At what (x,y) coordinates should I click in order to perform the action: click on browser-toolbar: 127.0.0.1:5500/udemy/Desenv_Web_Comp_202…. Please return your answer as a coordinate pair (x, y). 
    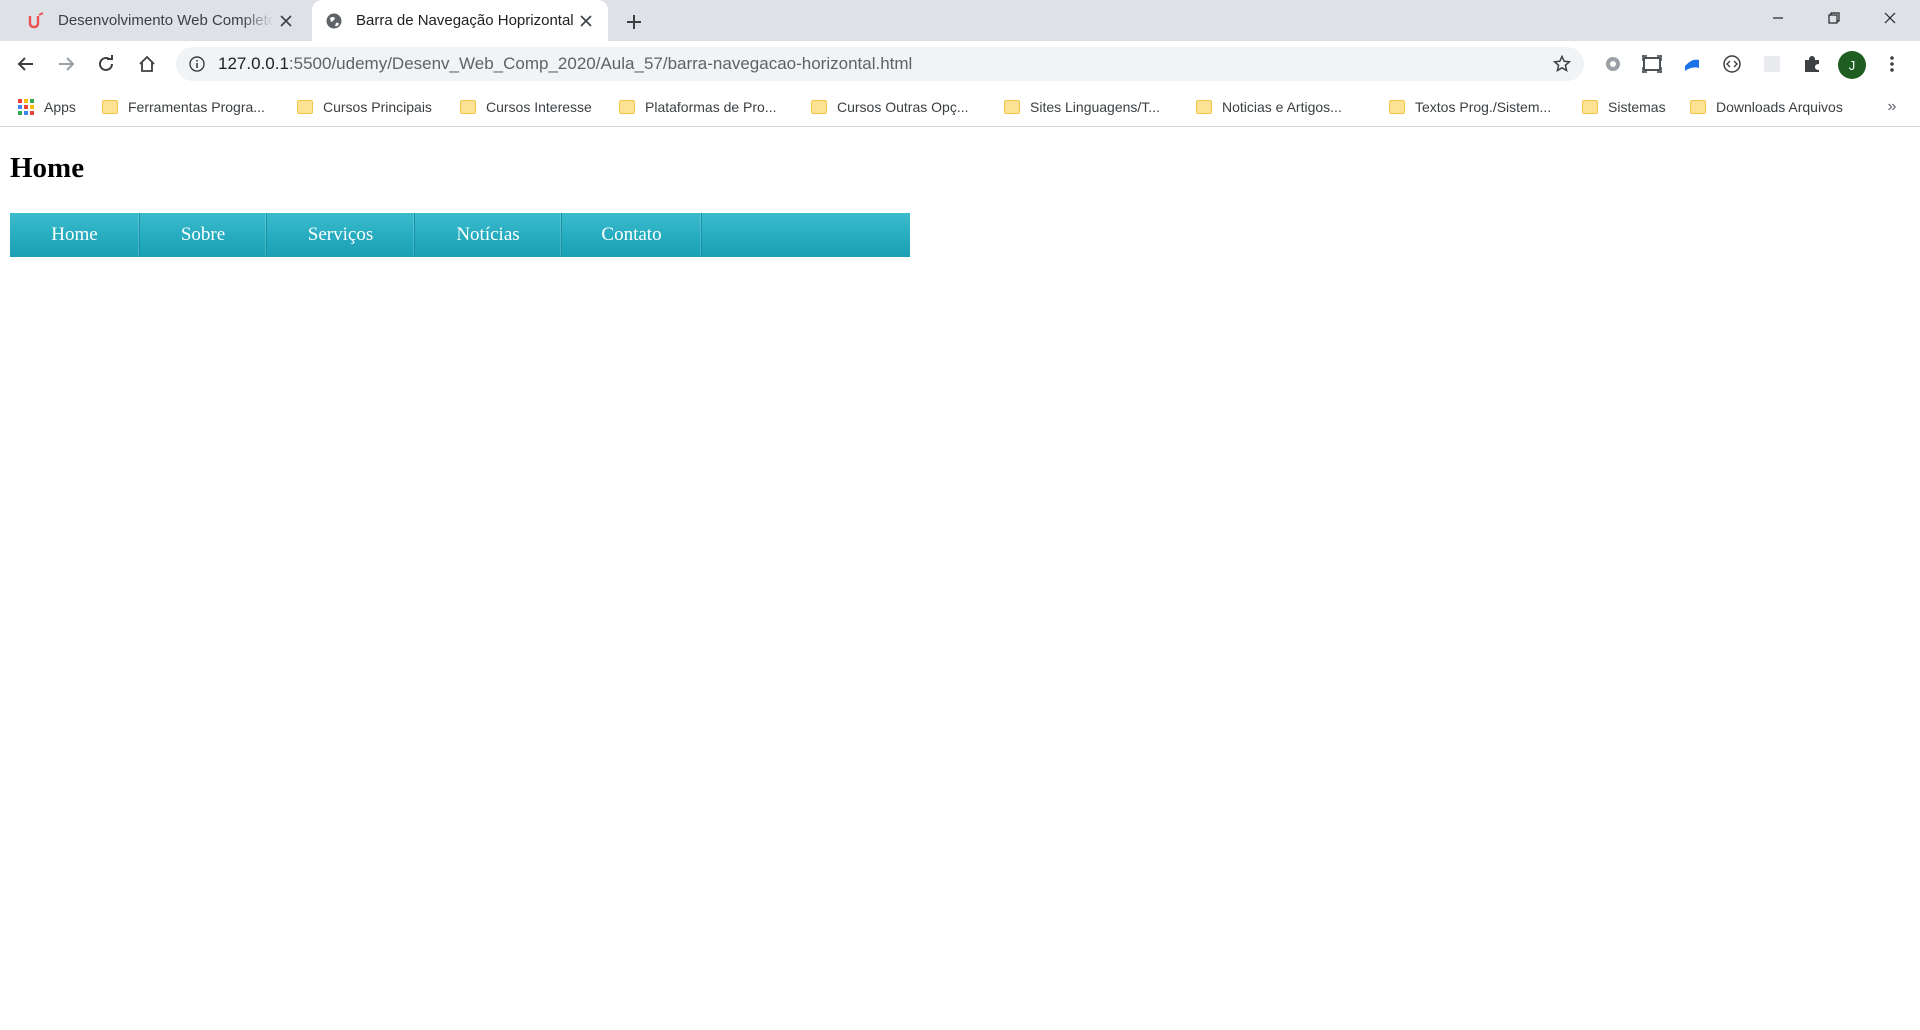
    Looking at the image, I should click on (960, 64).